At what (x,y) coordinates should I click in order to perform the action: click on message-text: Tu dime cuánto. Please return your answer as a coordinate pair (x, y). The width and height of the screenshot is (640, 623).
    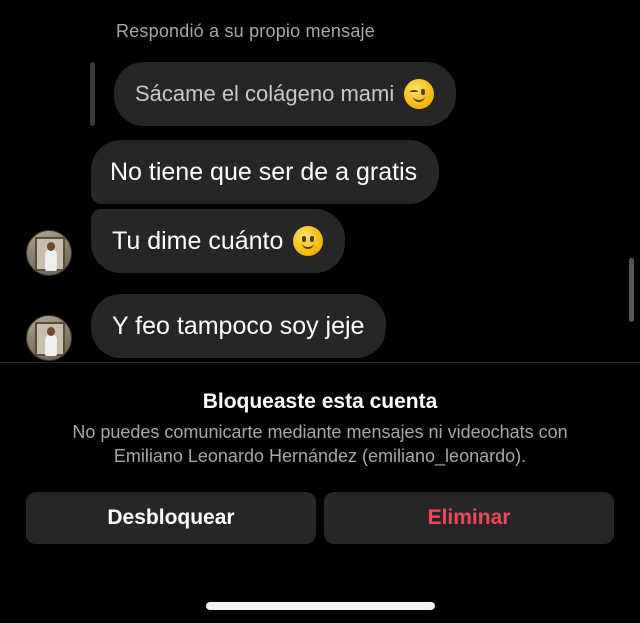
    Looking at the image, I should click on (198, 240).